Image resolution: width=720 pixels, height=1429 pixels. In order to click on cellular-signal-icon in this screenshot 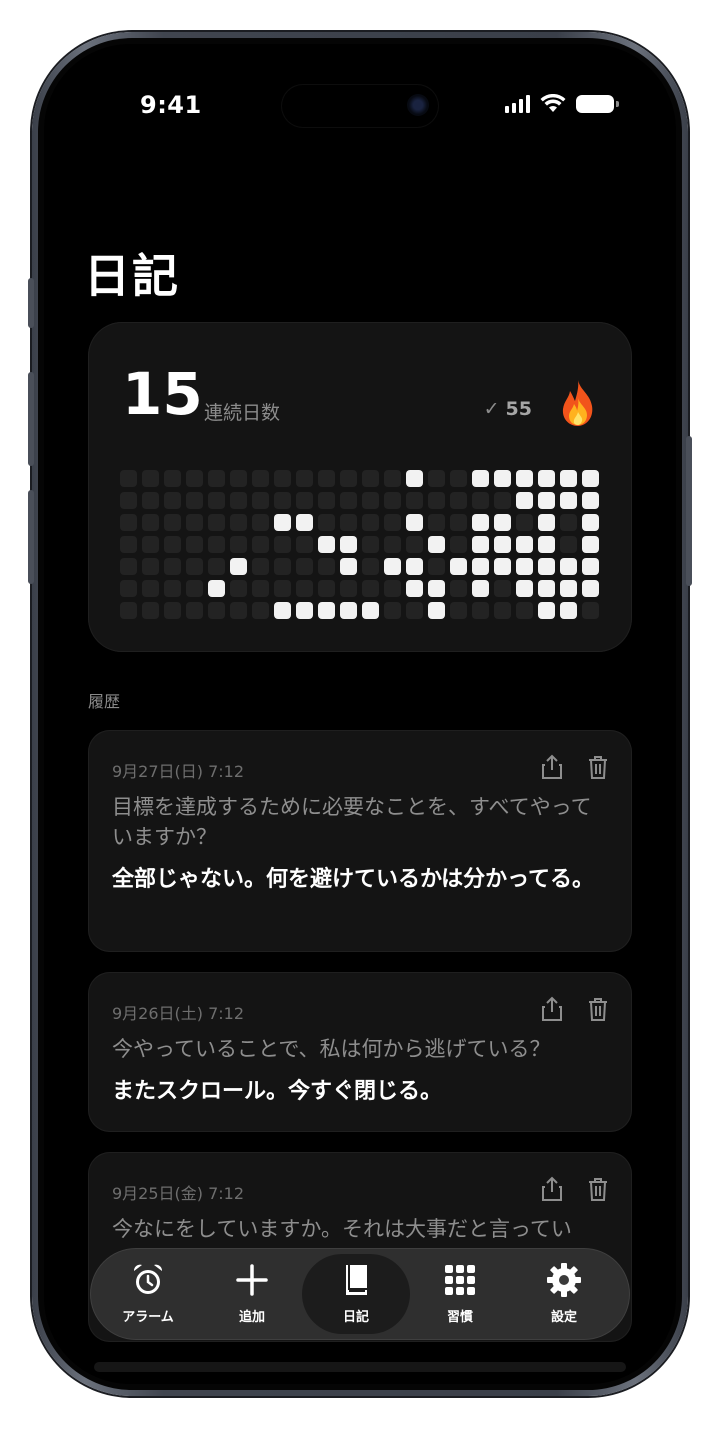, I will do `click(517, 103)`.